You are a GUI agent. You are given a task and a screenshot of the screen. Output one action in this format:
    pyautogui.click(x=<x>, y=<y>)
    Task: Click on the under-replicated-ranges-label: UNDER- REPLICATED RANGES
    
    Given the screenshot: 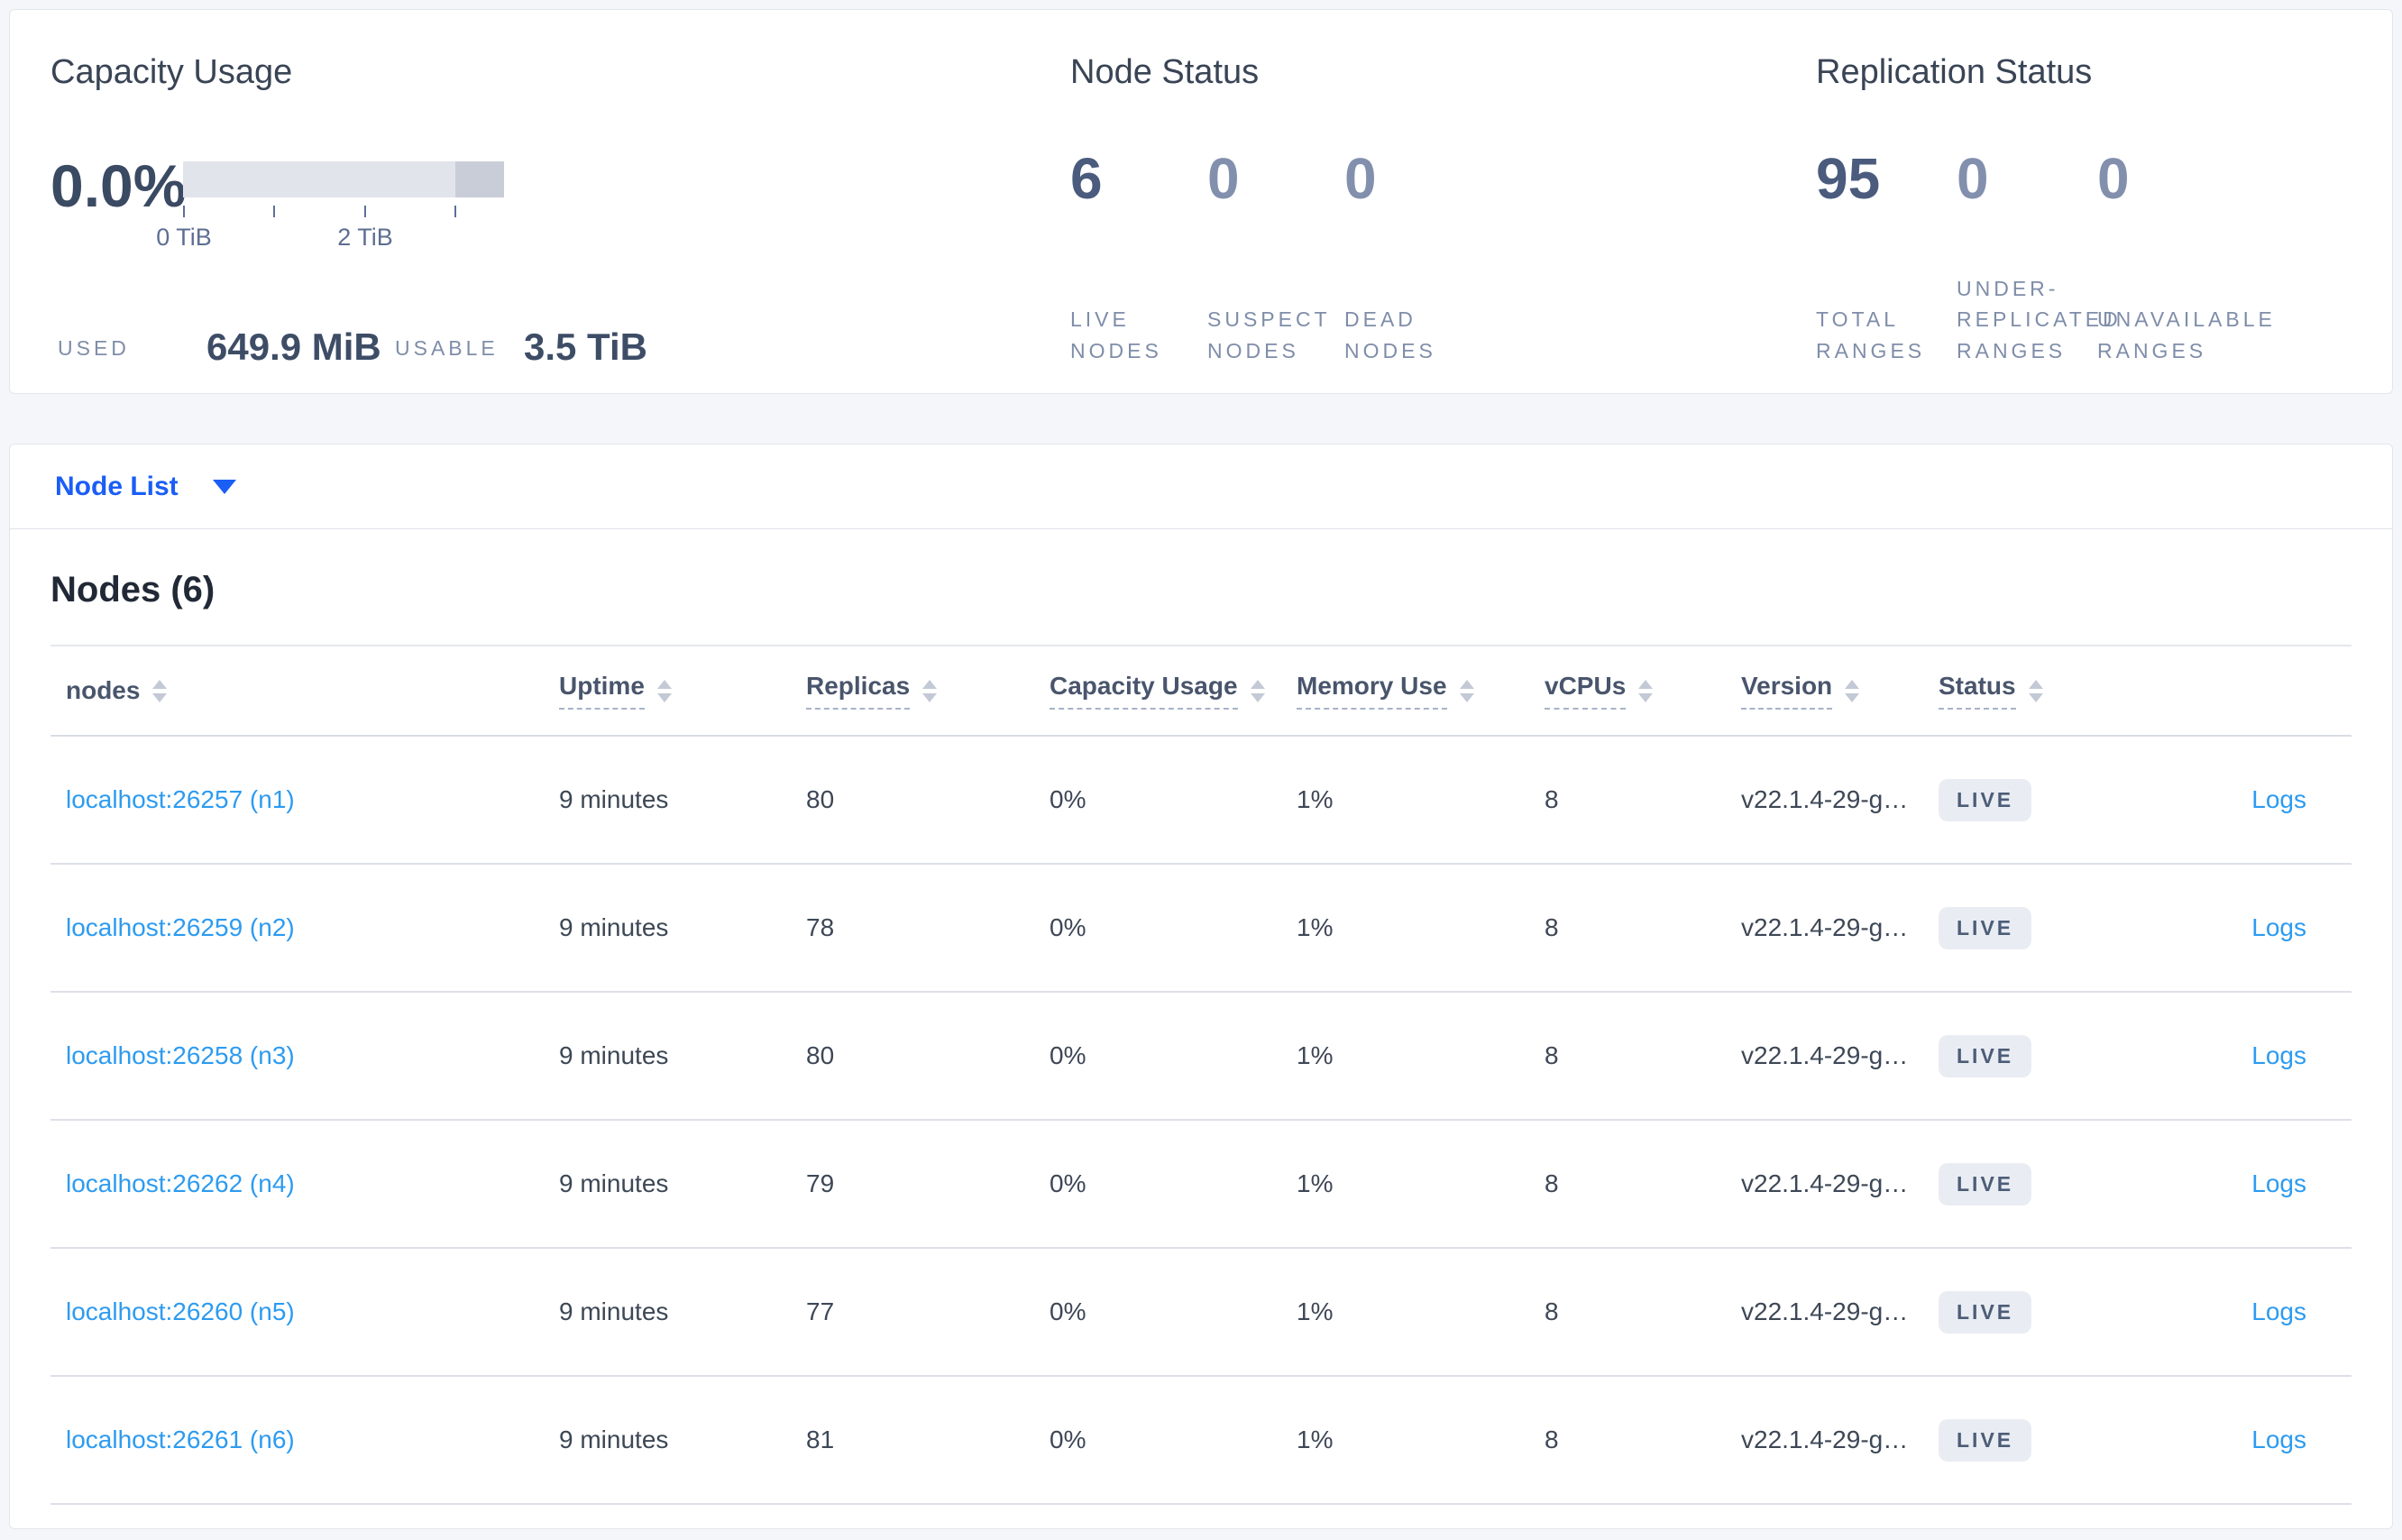 What is the action you would take?
    pyautogui.click(x=2039, y=319)
    